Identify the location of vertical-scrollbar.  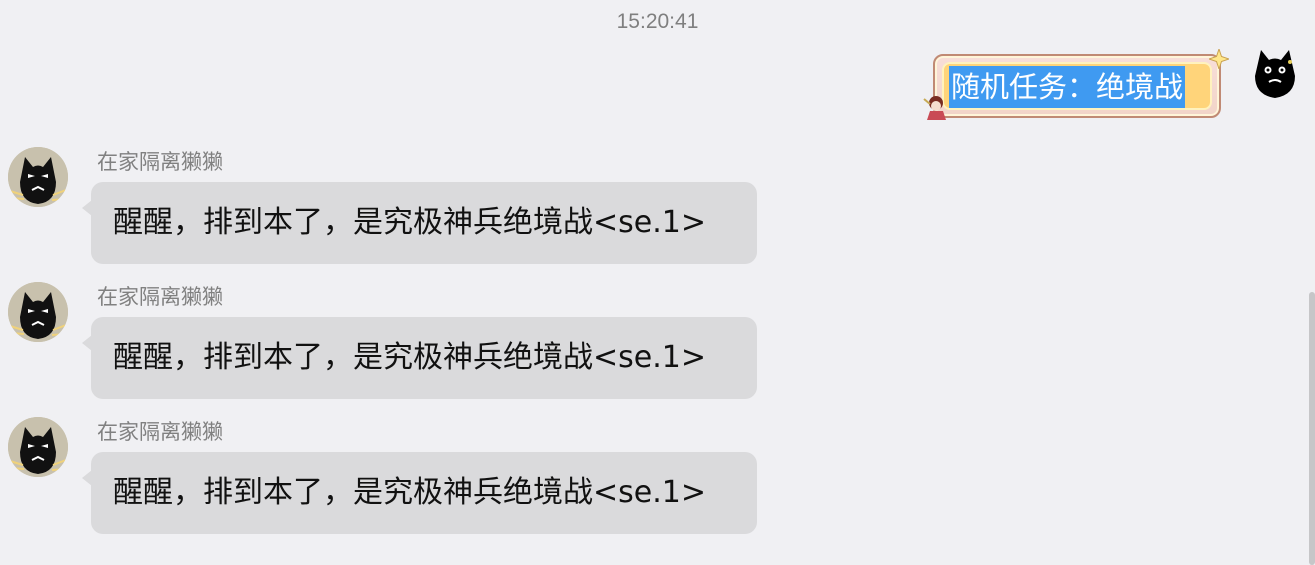
(1312, 428).